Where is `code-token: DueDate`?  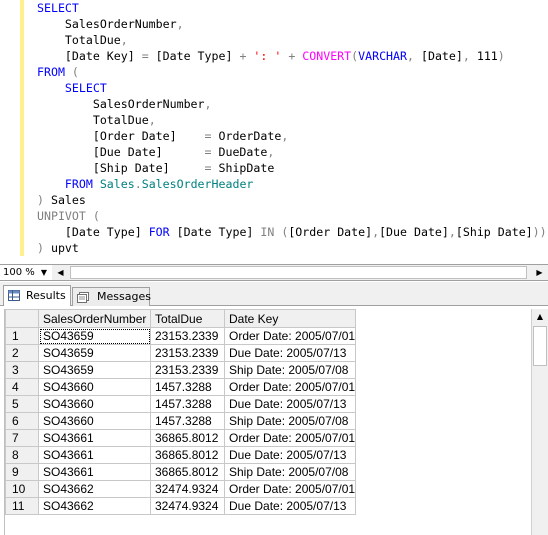 code-token: DueDate is located at coordinates (239, 152).